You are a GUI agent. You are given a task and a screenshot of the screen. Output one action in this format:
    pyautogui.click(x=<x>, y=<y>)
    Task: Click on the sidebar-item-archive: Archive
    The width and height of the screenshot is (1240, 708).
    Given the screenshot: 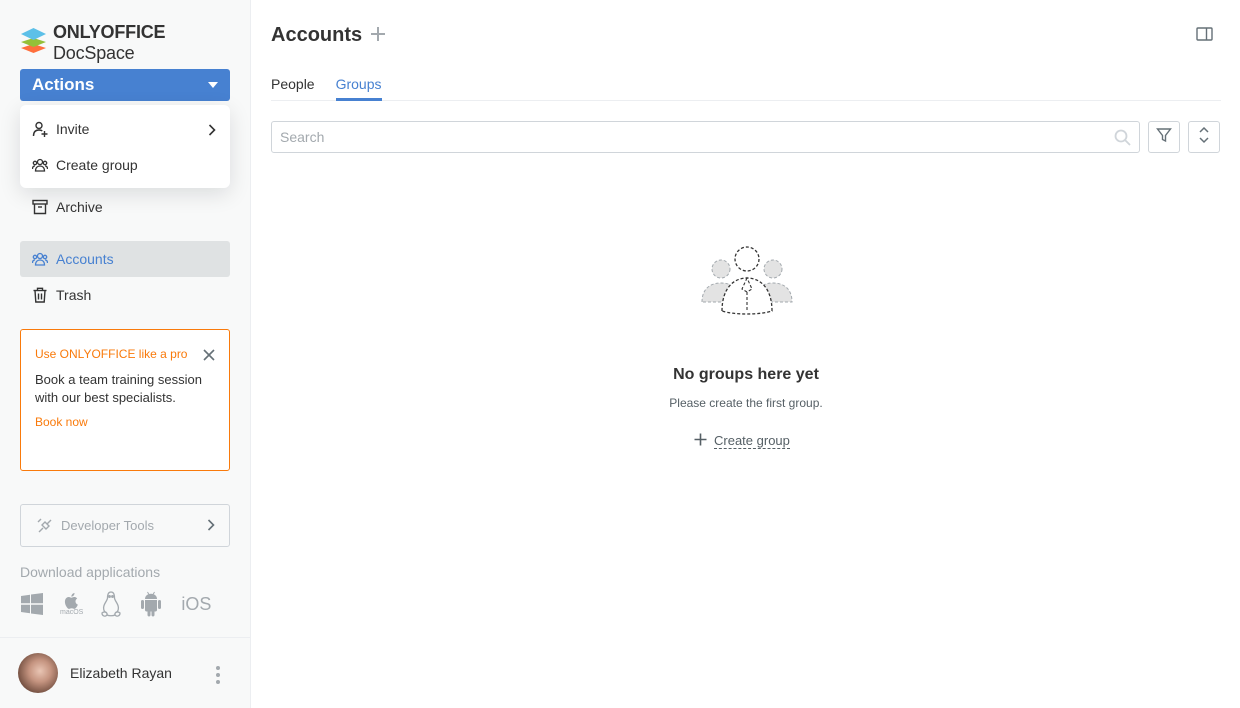 What is the action you would take?
    pyautogui.click(x=125, y=207)
    